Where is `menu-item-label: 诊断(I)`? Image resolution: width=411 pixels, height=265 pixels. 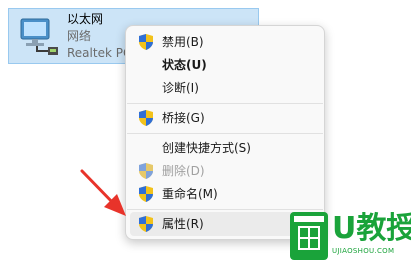
menu-item-label: 诊断(I) is located at coordinates (180, 88).